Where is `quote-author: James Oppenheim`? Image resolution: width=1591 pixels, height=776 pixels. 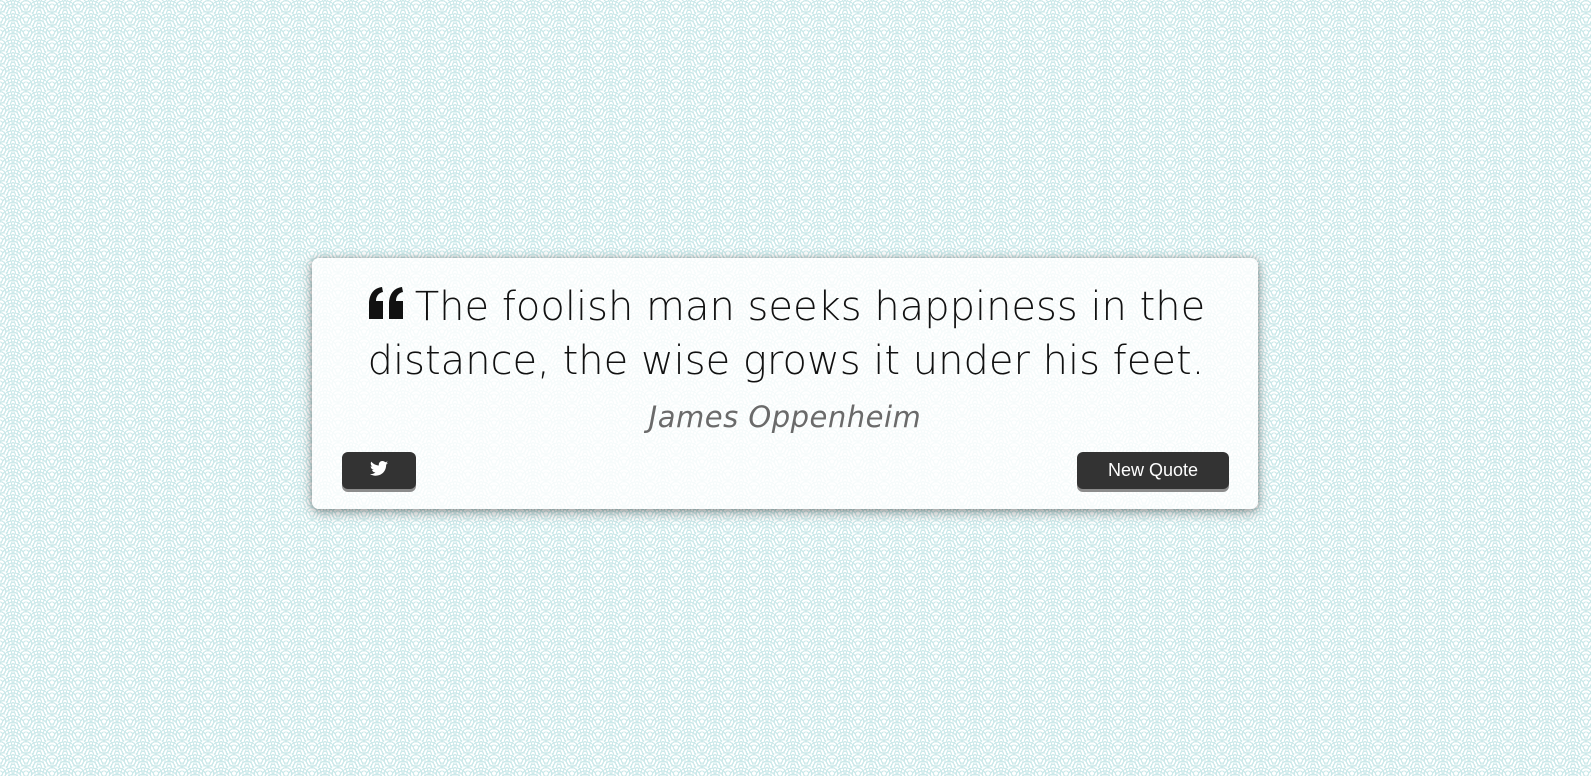 quote-author: James Oppenheim is located at coordinates (785, 417).